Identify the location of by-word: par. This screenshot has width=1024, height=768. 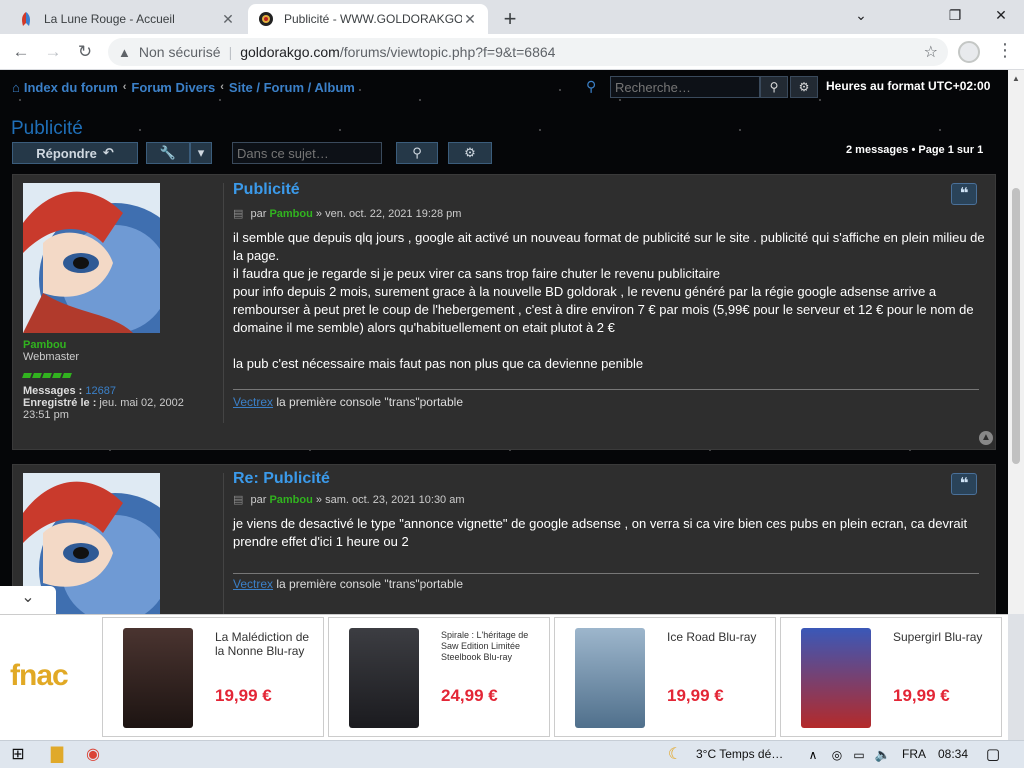
(258, 214).